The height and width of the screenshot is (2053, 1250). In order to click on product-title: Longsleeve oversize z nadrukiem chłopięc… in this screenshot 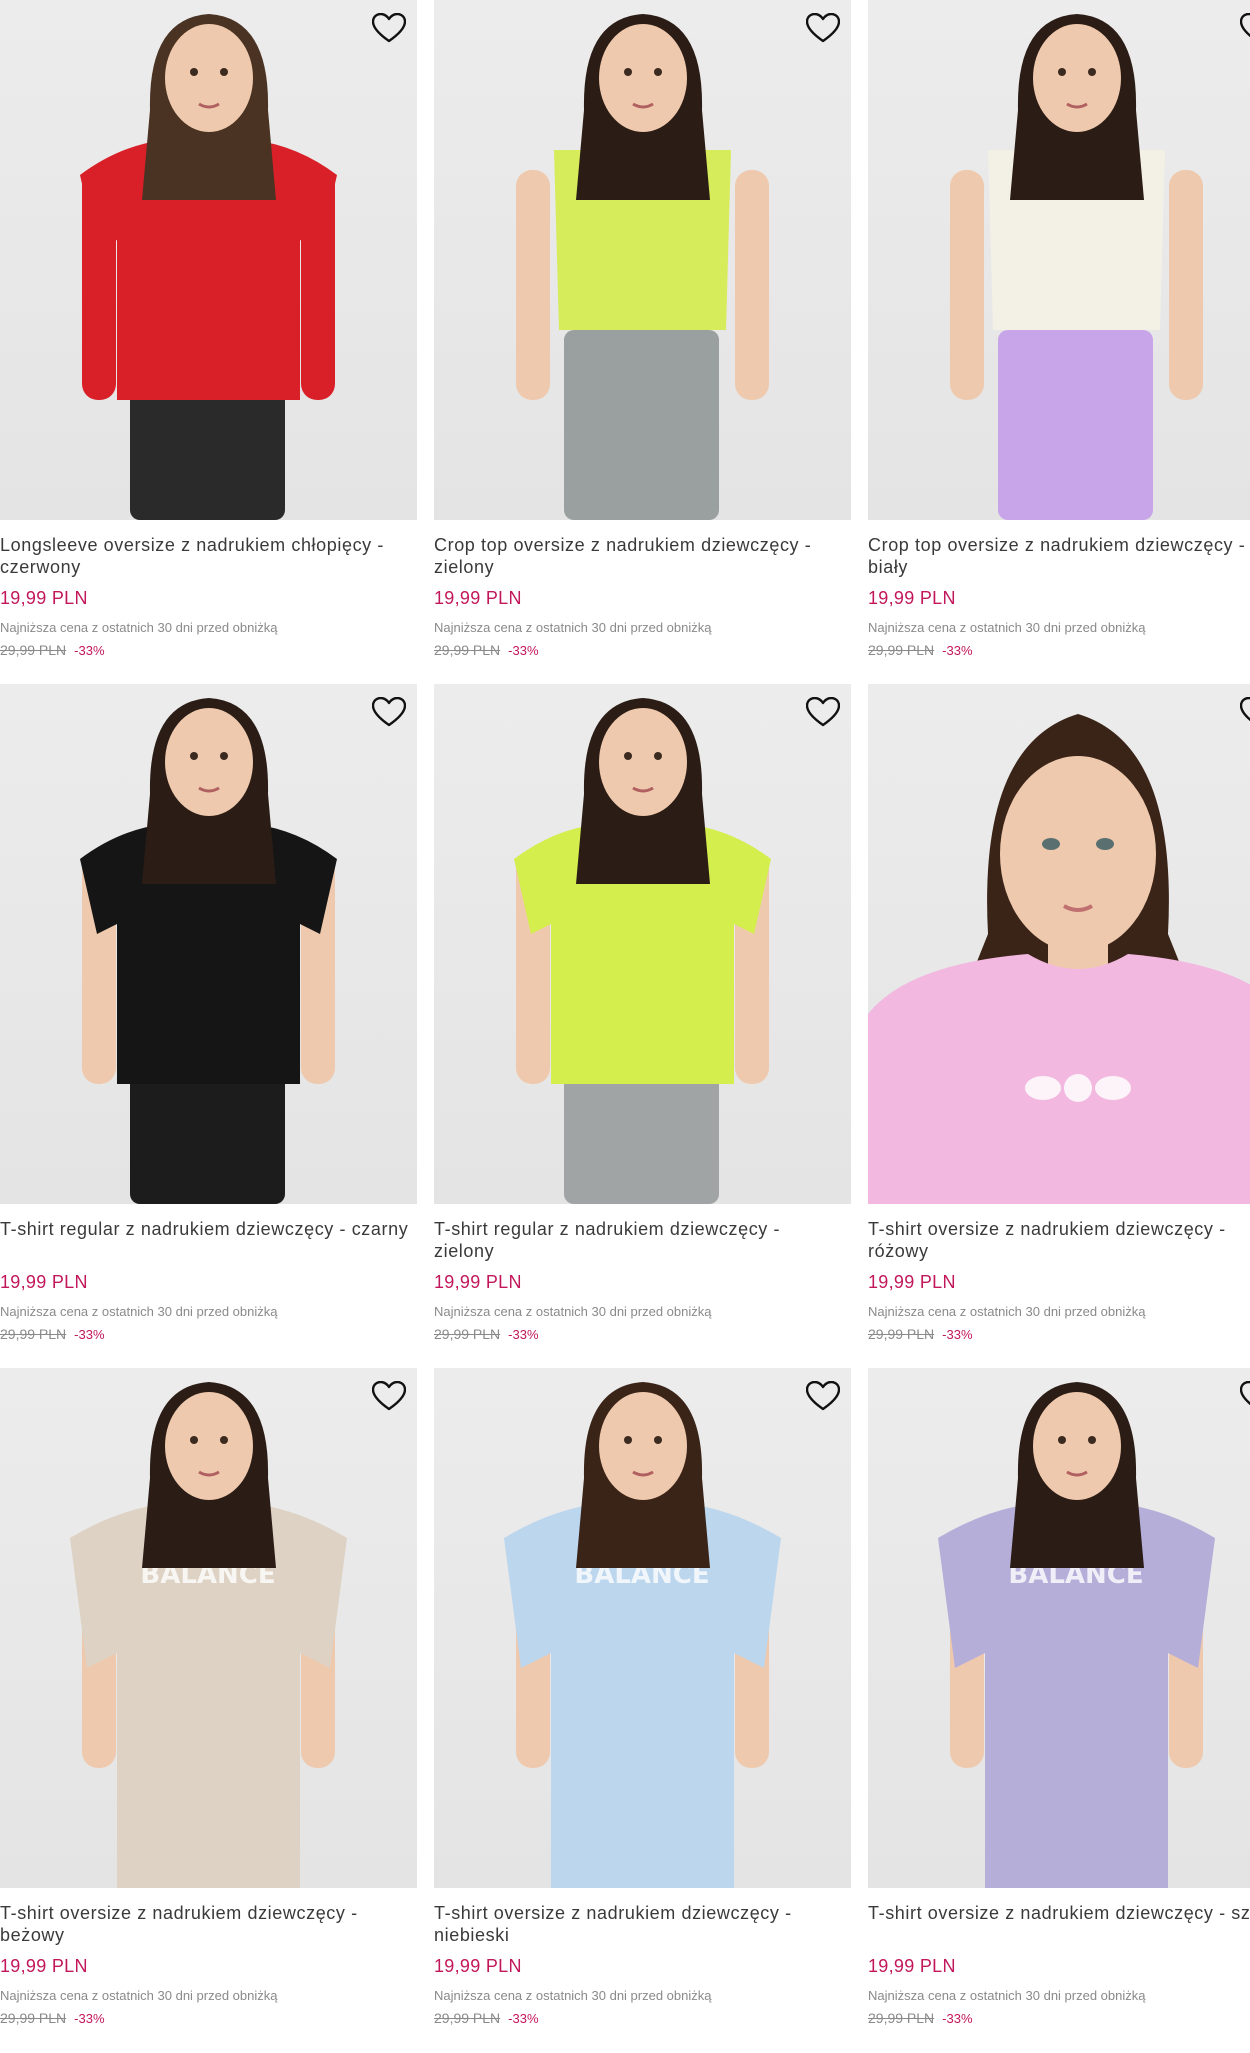, I will do `click(205, 556)`.